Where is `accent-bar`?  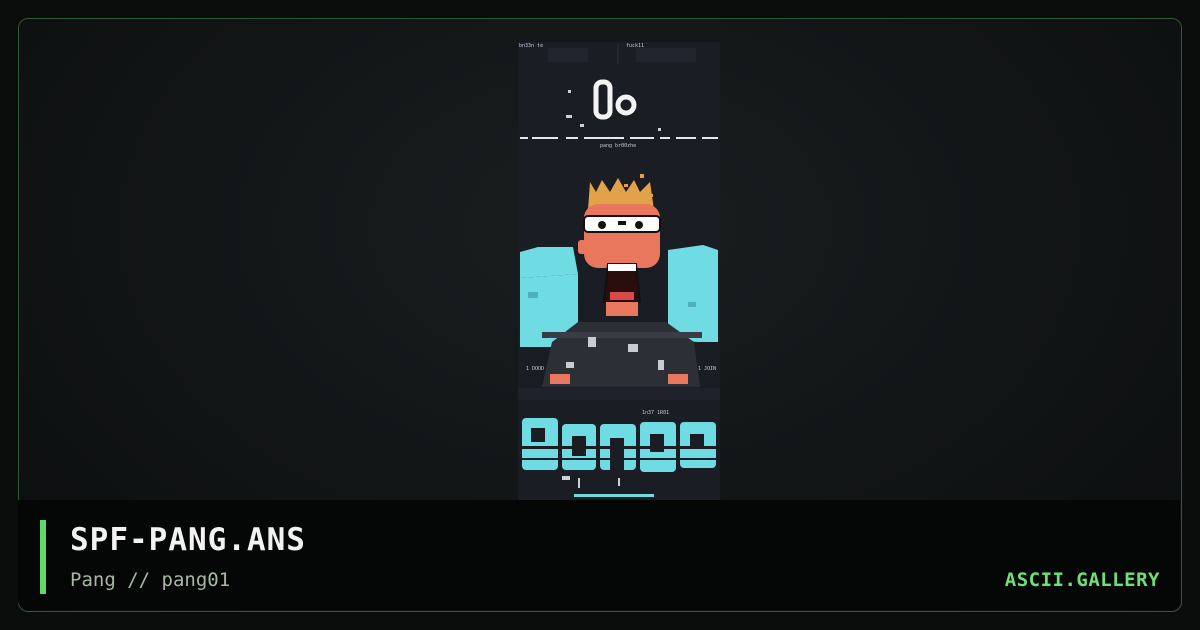
accent-bar is located at coordinates (43, 557).